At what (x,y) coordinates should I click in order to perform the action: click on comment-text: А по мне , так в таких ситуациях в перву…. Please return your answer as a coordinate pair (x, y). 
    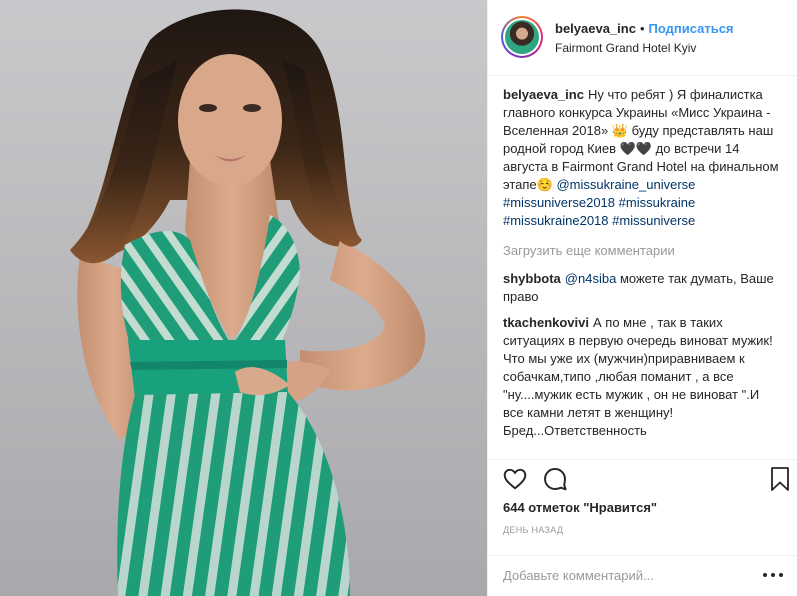
    Looking at the image, I should click on (638, 376).